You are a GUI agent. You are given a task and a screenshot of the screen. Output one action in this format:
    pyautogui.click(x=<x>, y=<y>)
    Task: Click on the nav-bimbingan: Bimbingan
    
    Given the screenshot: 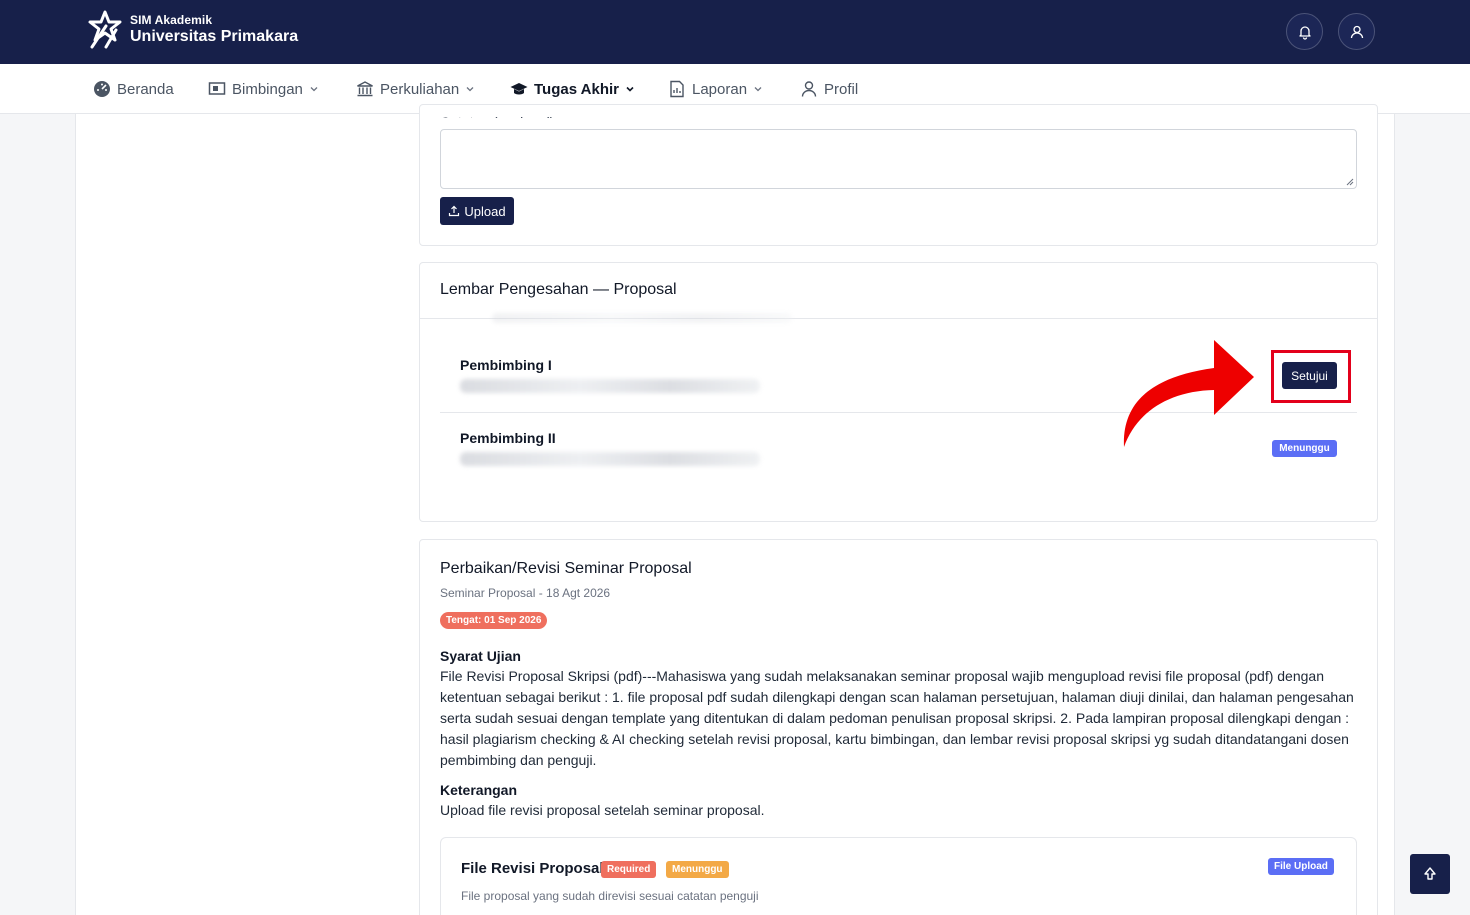 What is the action you would take?
    pyautogui.click(x=263, y=89)
    